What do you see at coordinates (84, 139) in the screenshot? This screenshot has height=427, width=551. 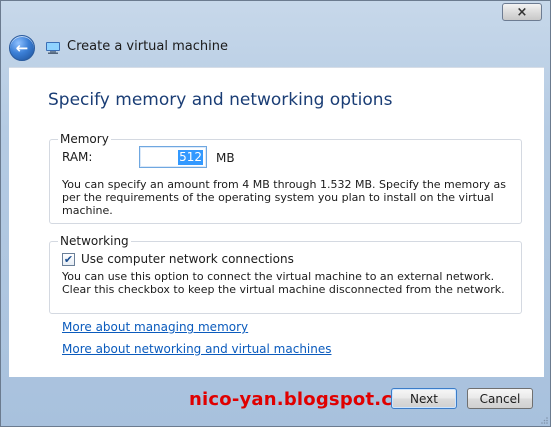 I see `memory-legend: Memory` at bounding box center [84, 139].